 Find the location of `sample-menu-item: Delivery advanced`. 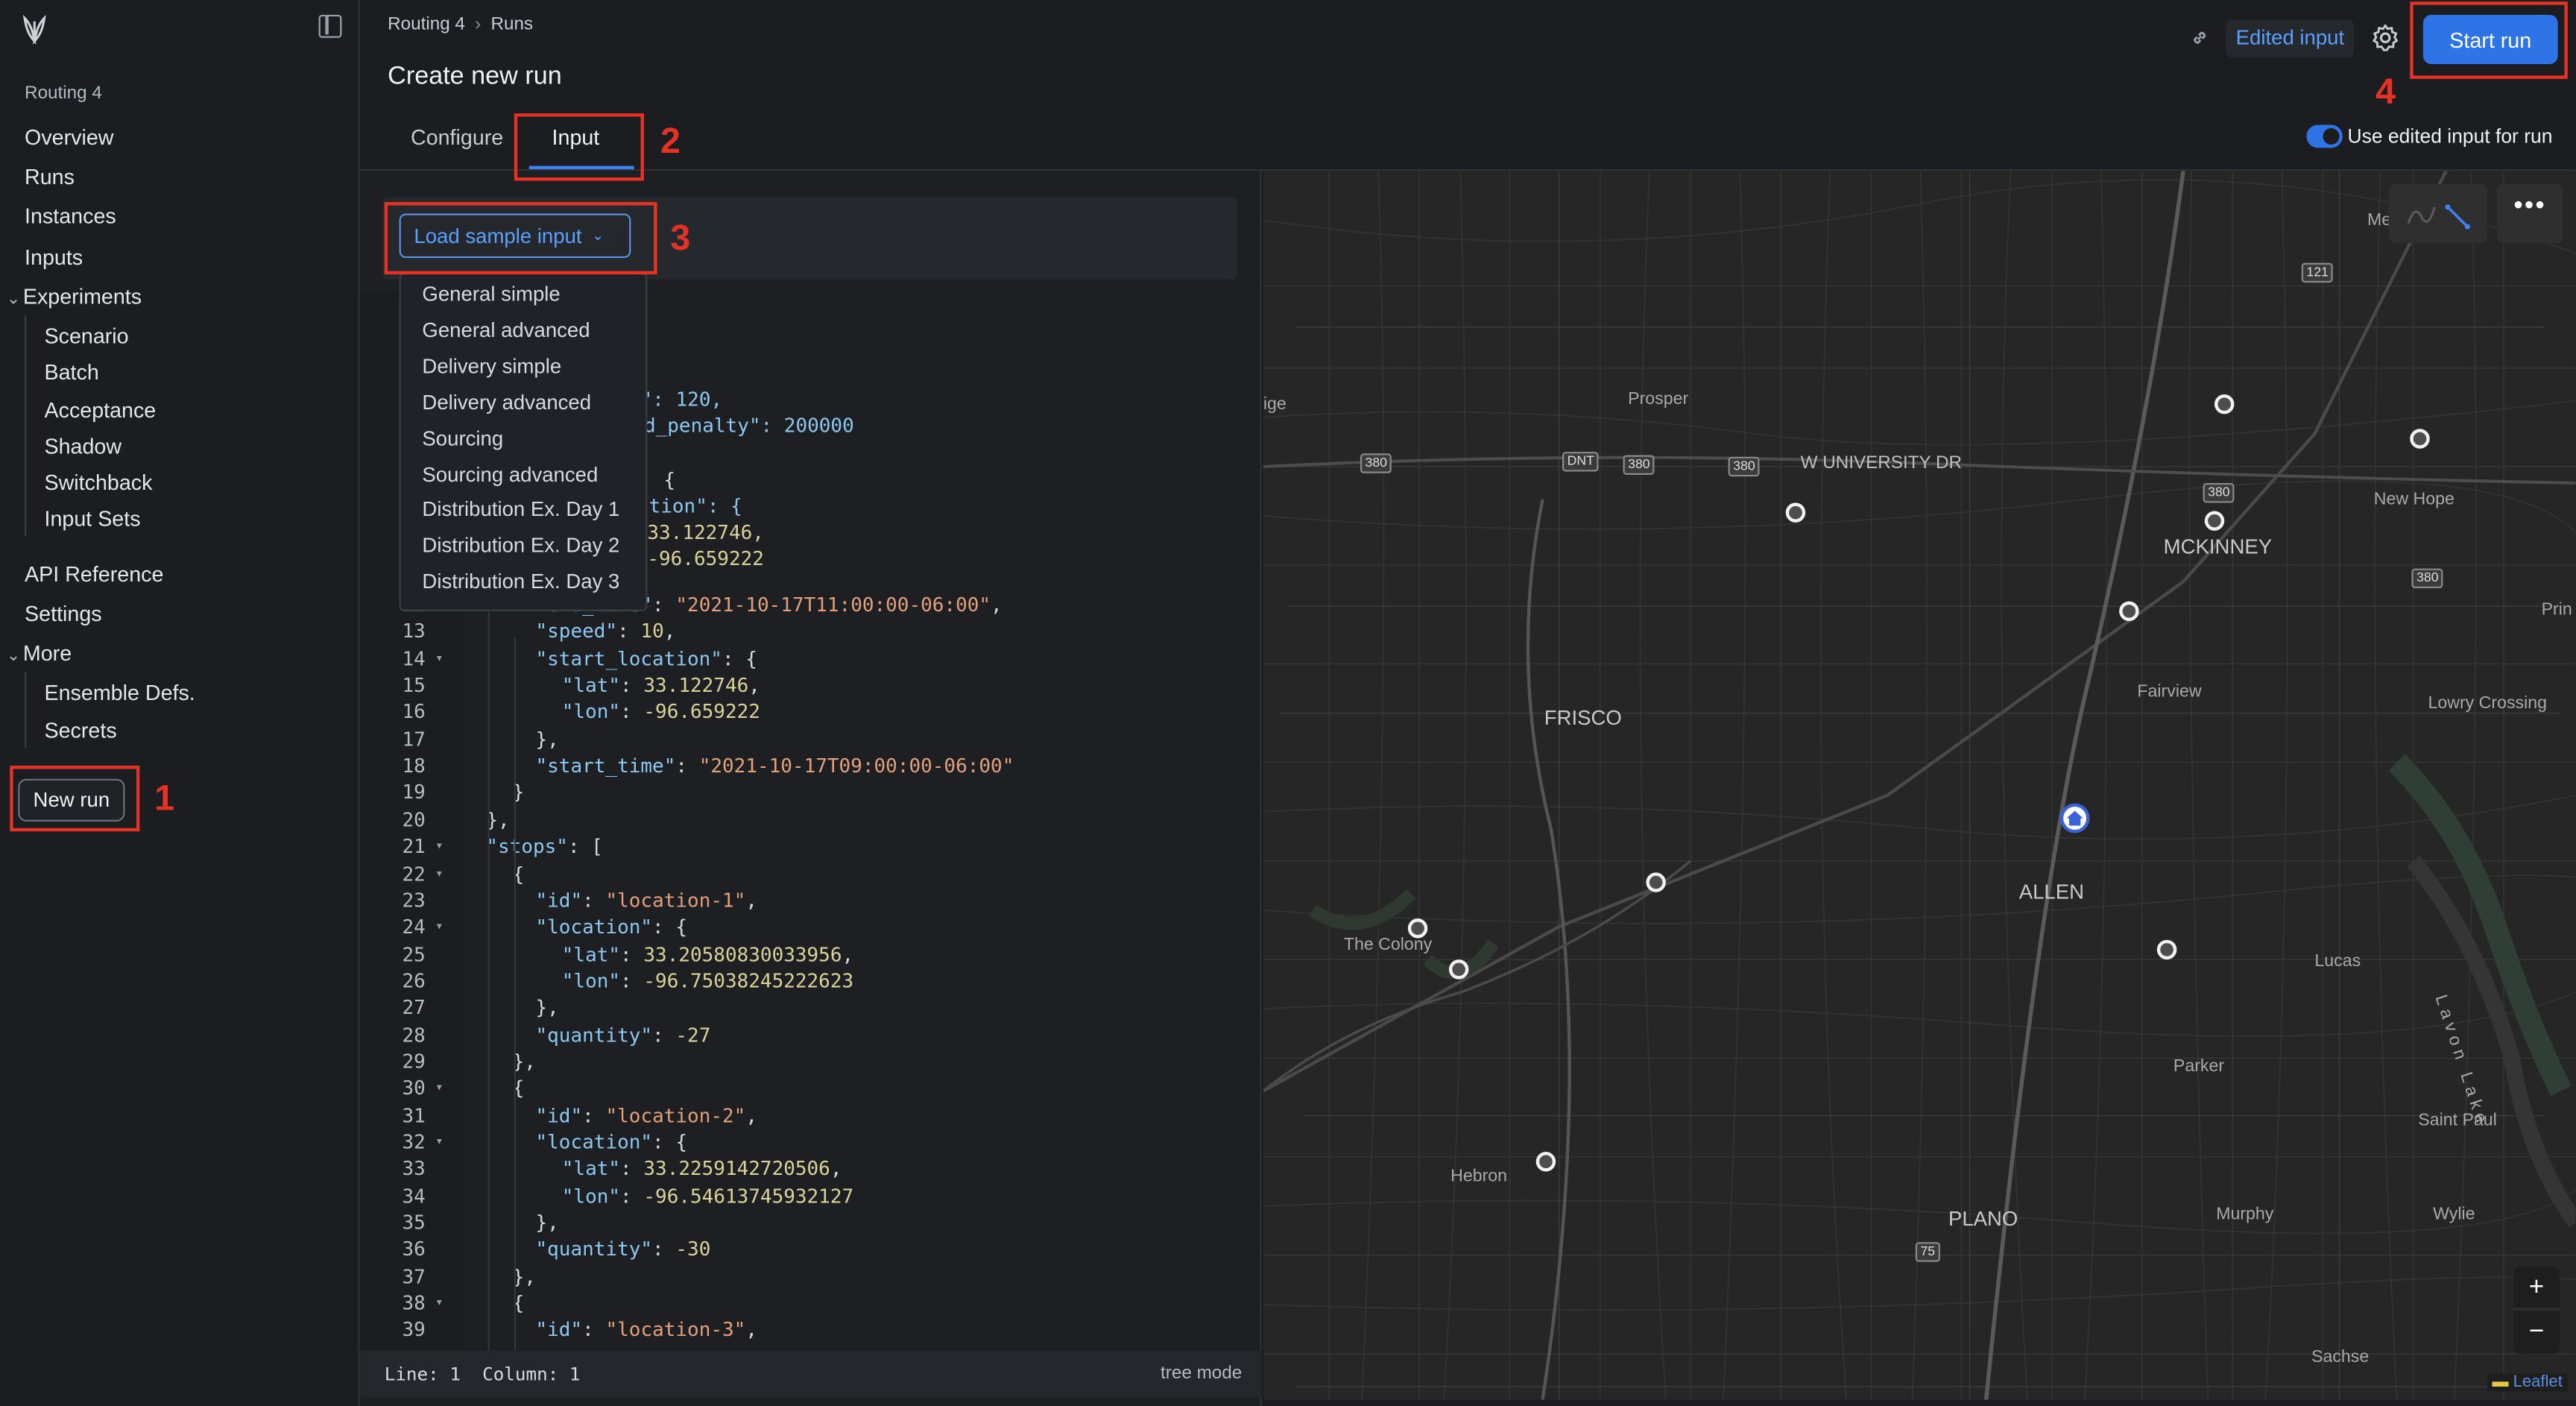

sample-menu-item: Delivery advanced is located at coordinates (506, 402).